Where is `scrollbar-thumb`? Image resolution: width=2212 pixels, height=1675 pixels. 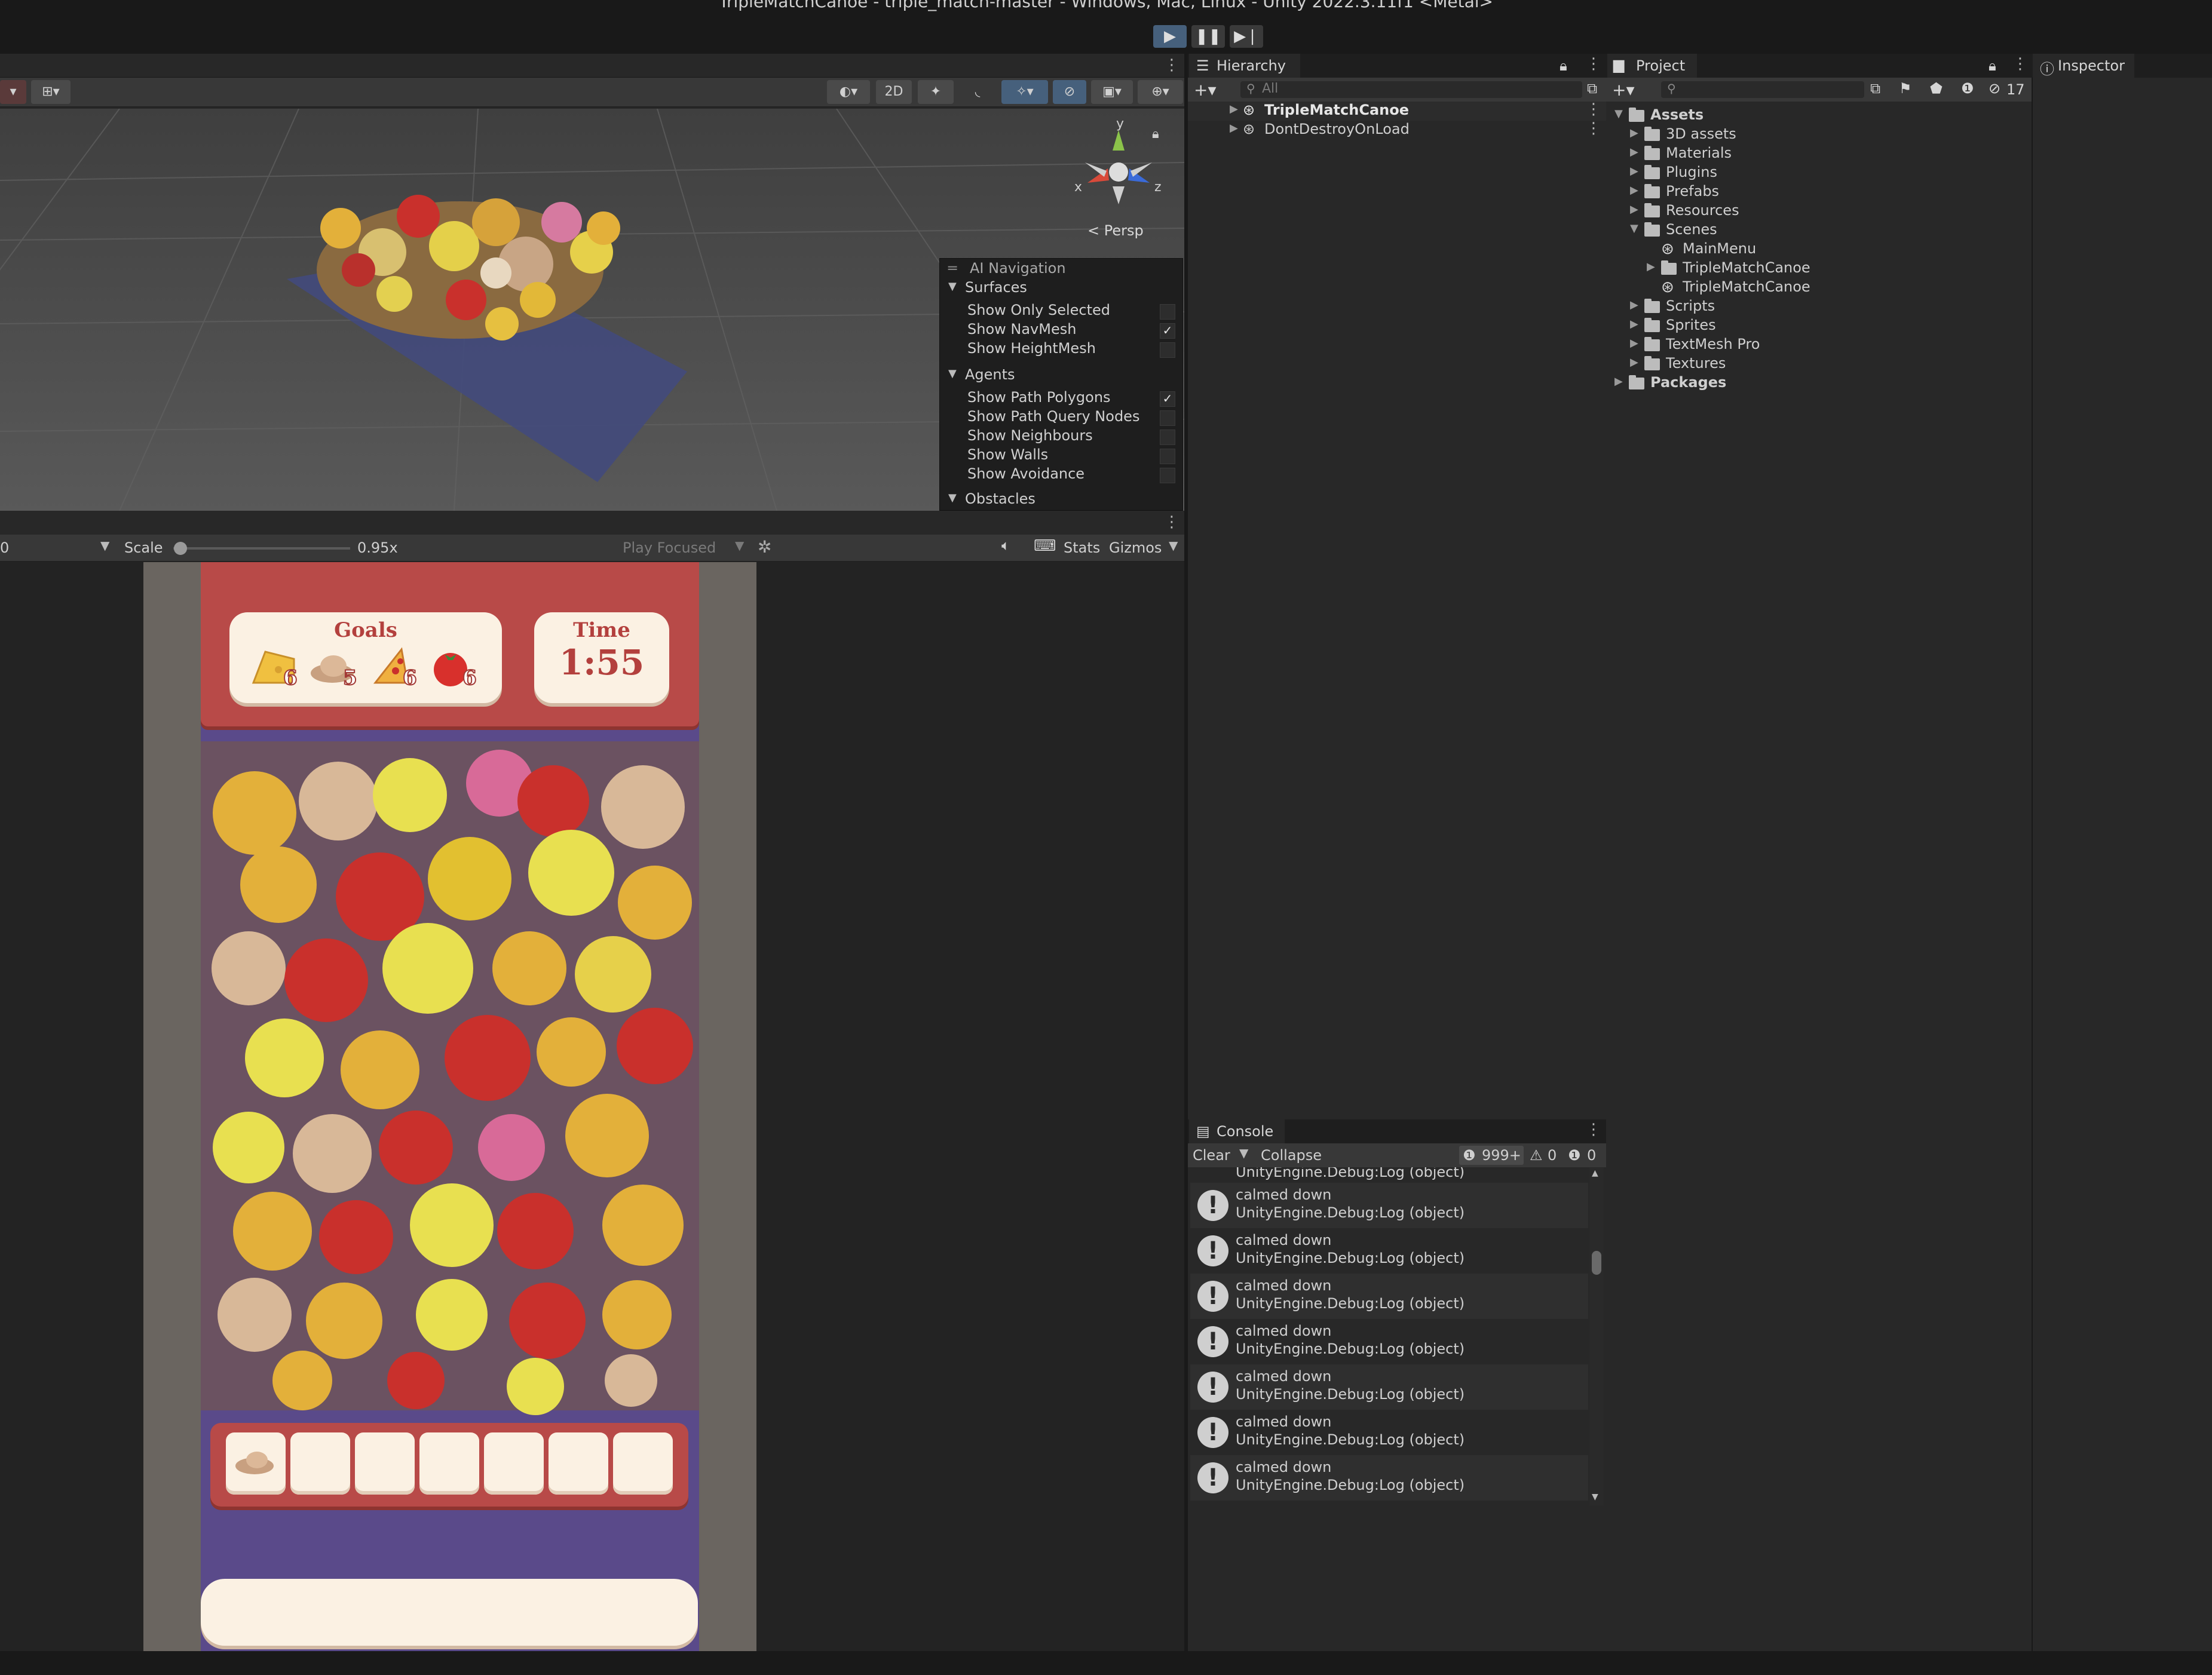
scrollbar-thumb is located at coordinates (1597, 1263).